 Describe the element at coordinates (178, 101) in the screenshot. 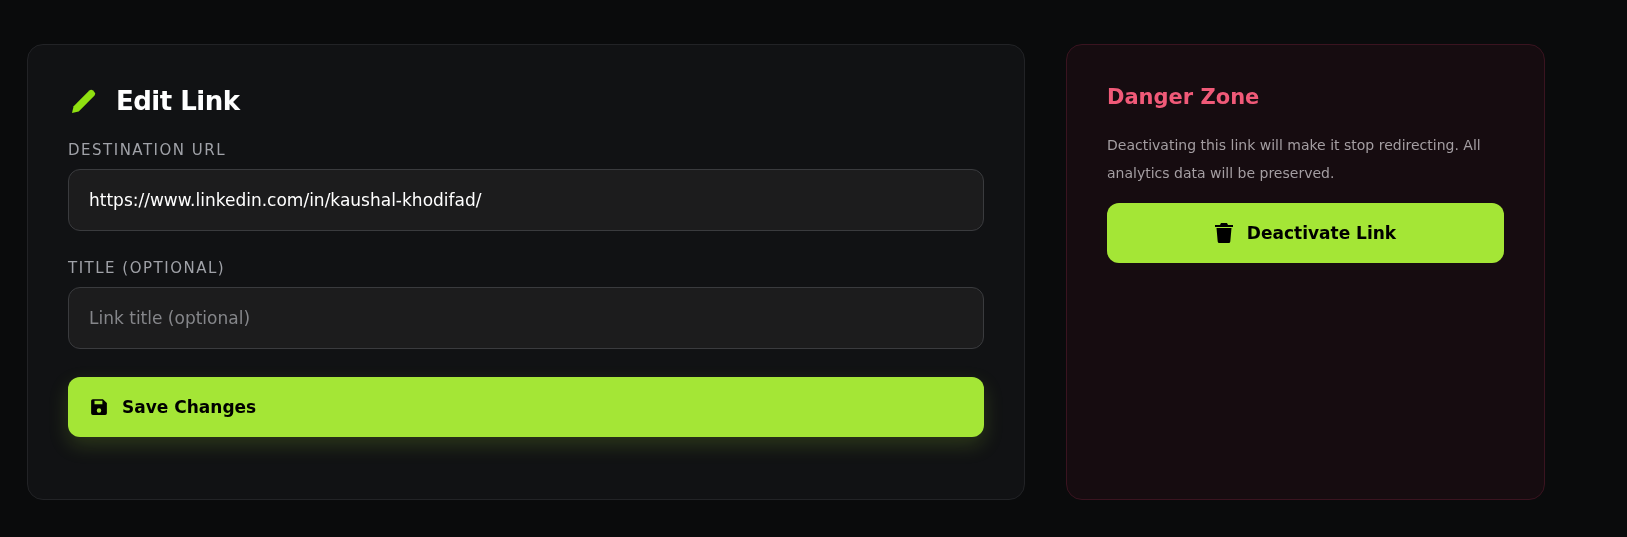

I see `card-title: Edit Link` at that location.